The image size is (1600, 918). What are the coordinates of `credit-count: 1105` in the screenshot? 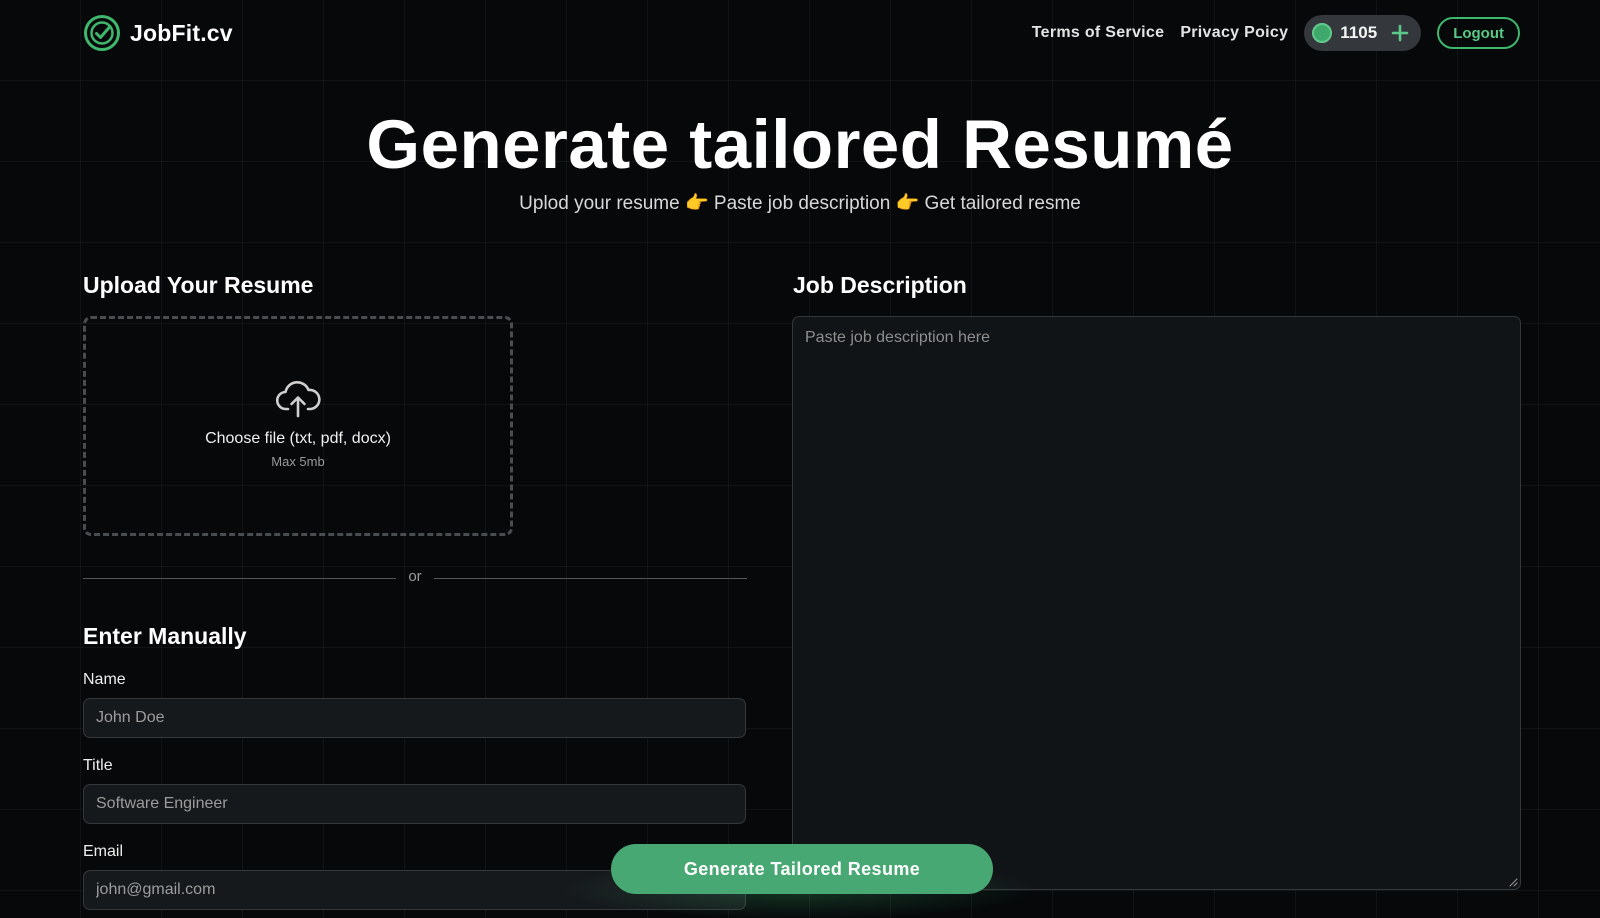 It's located at (1359, 32).